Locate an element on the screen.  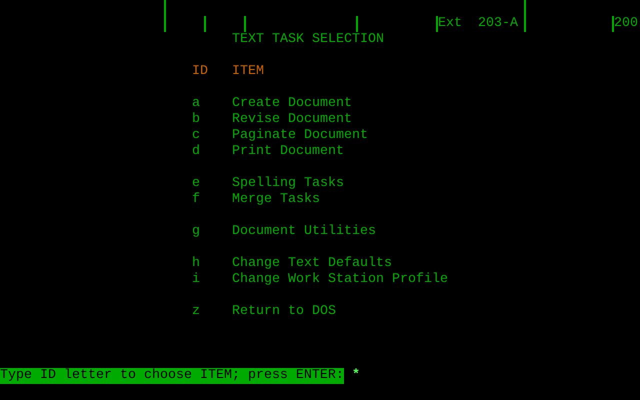
option-id: d is located at coordinates (196, 151).